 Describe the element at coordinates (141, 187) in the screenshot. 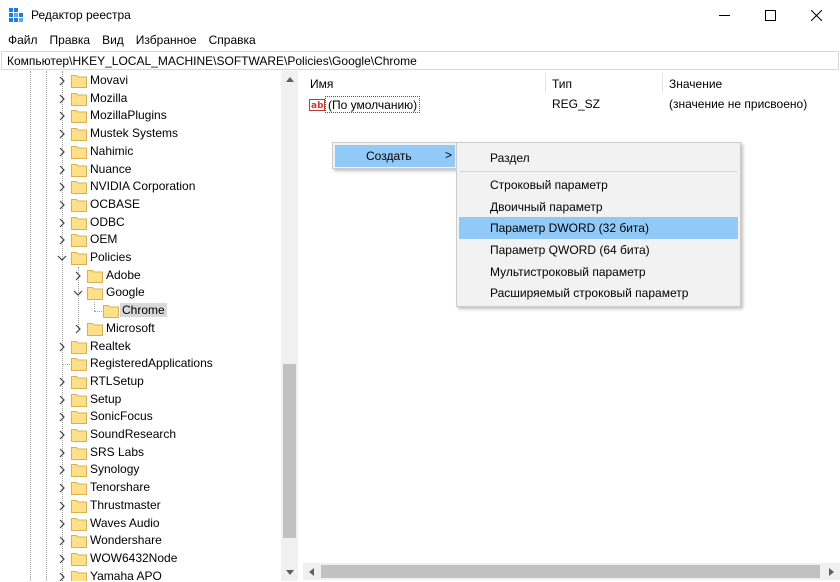

I see `tree-item-nvidia-corporation: NVIDIA Corporation` at that location.